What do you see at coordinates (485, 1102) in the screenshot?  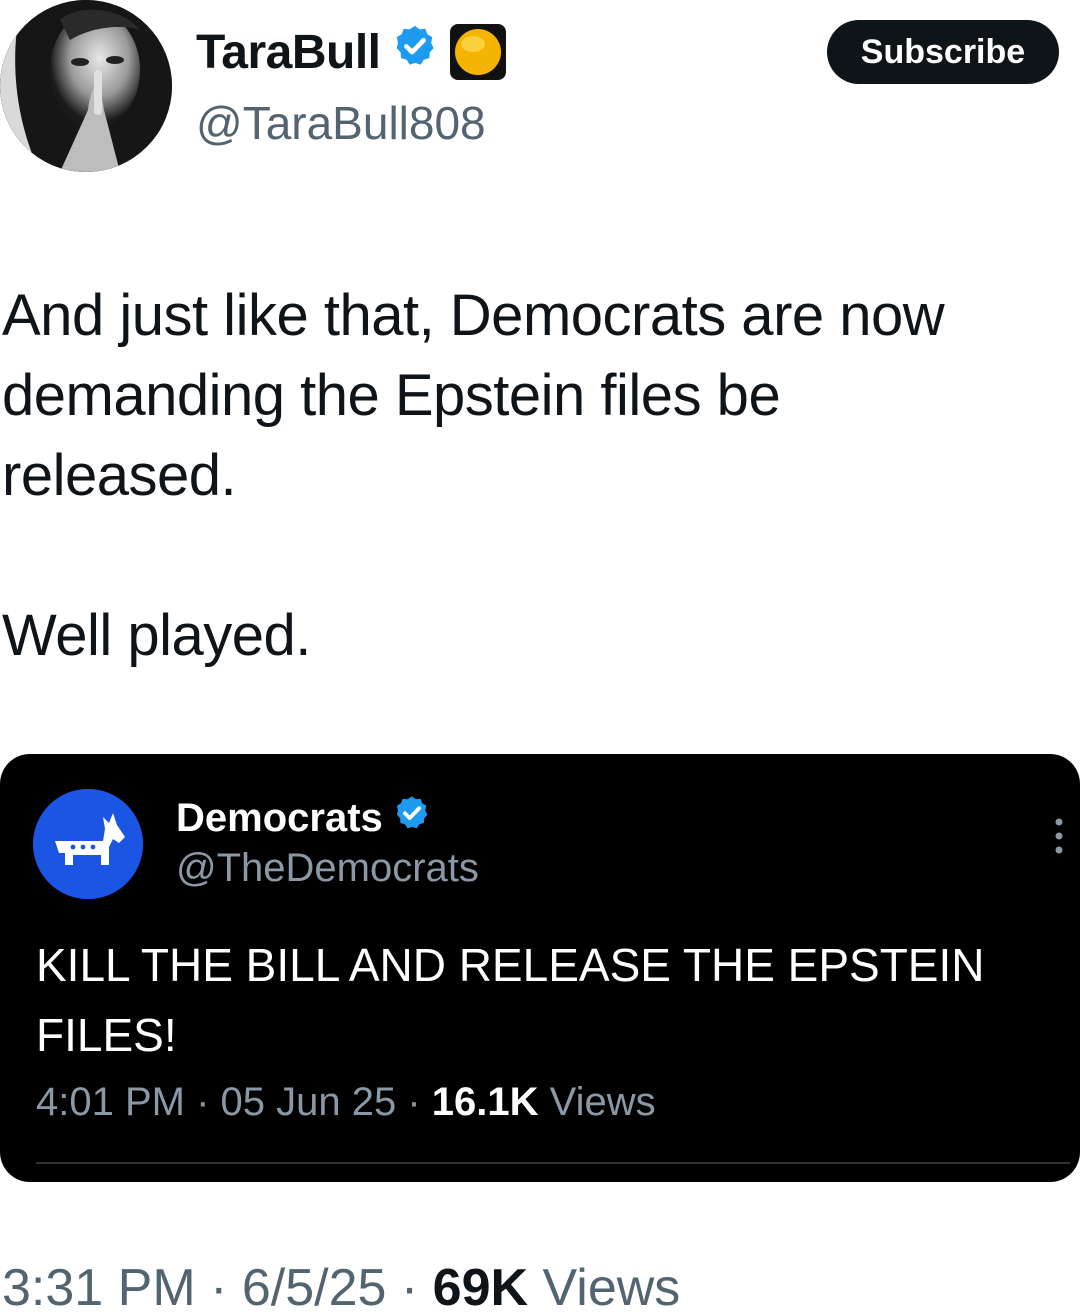 I see `quoted-views-count: 16.1K` at bounding box center [485, 1102].